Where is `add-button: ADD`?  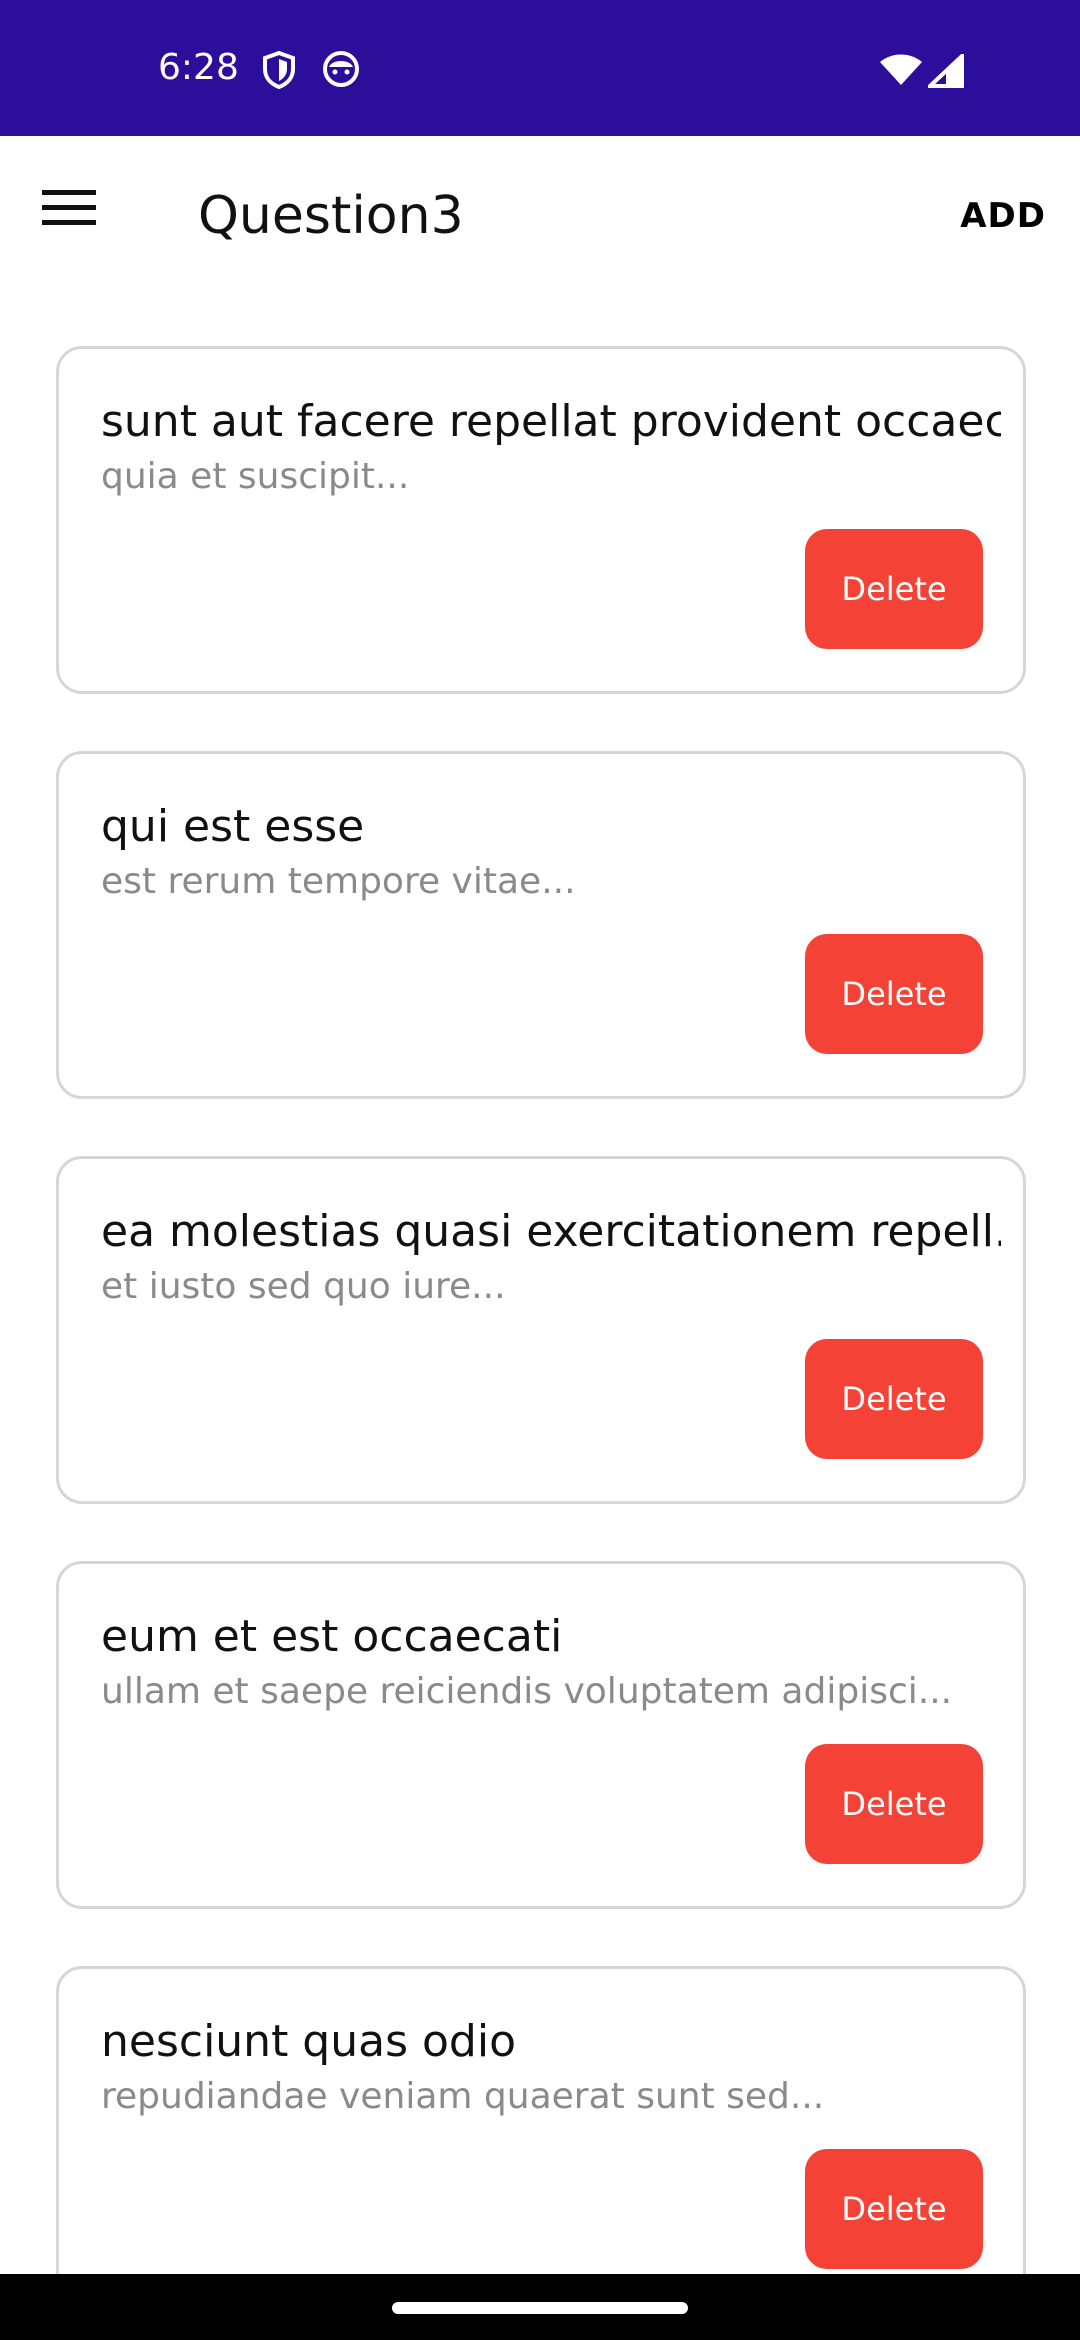 add-button: ADD is located at coordinates (1003, 216).